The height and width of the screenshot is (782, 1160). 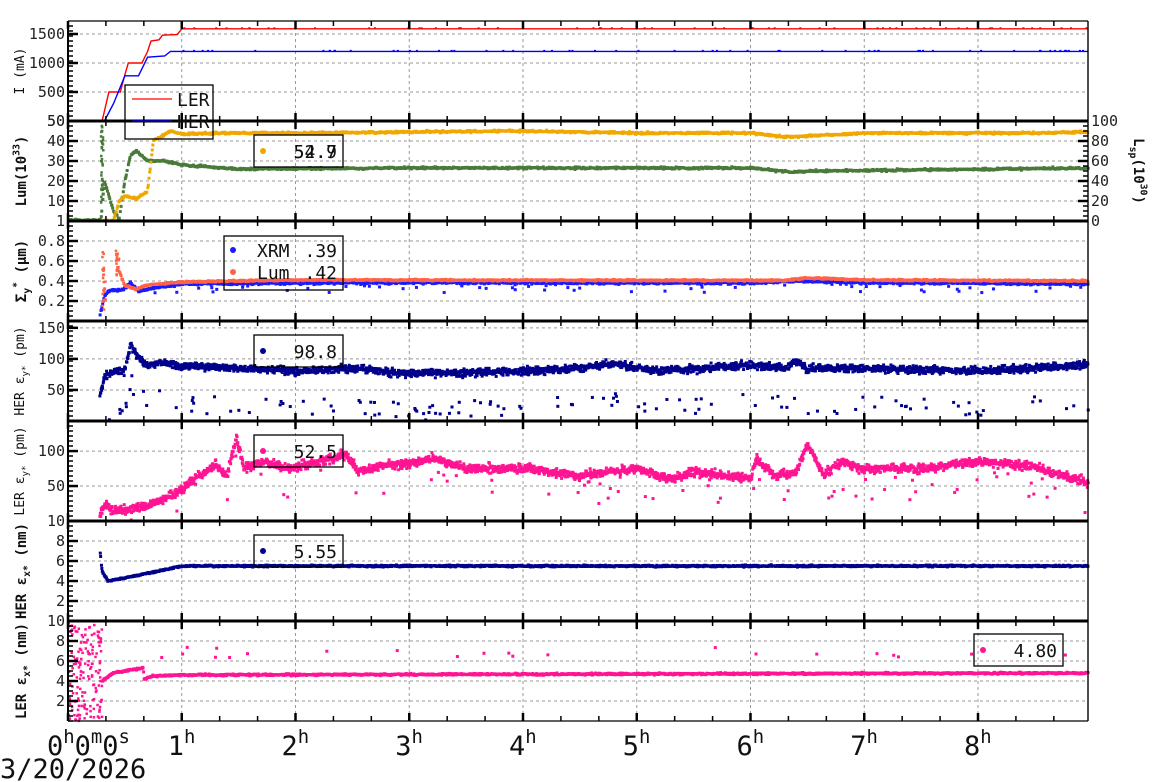 I want to click on panel-current, so click(x=589, y=74).